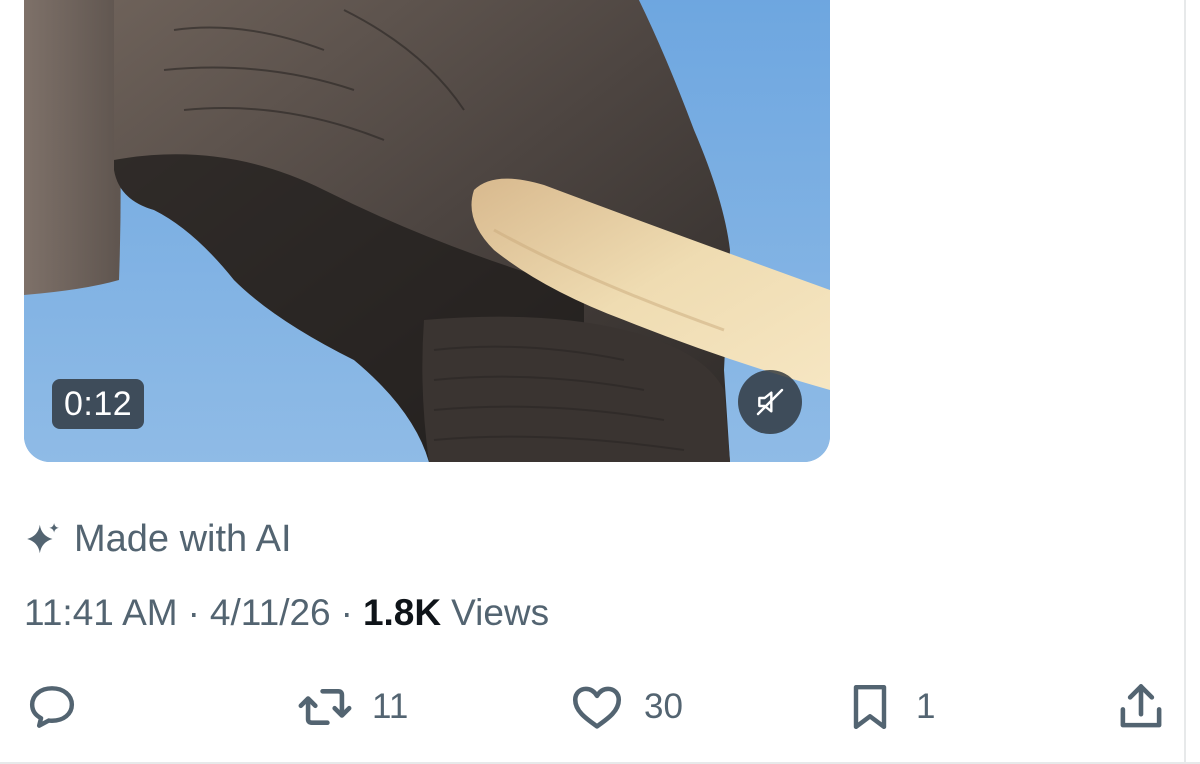 The height and width of the screenshot is (764, 1200). I want to click on repost-button: 11, so click(352, 707).